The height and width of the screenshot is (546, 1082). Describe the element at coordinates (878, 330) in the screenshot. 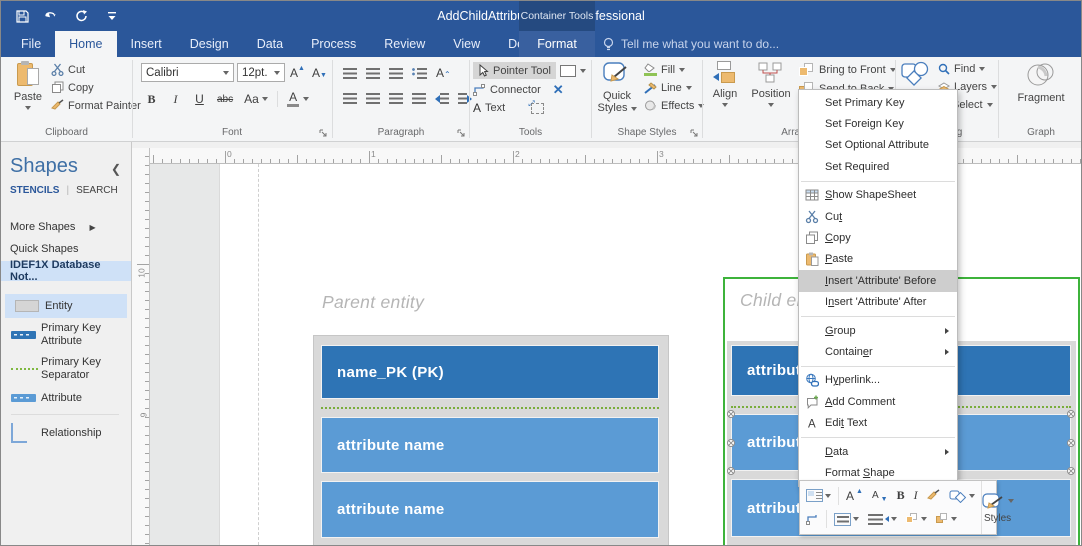

I see `context-menu-item-group: Group` at that location.